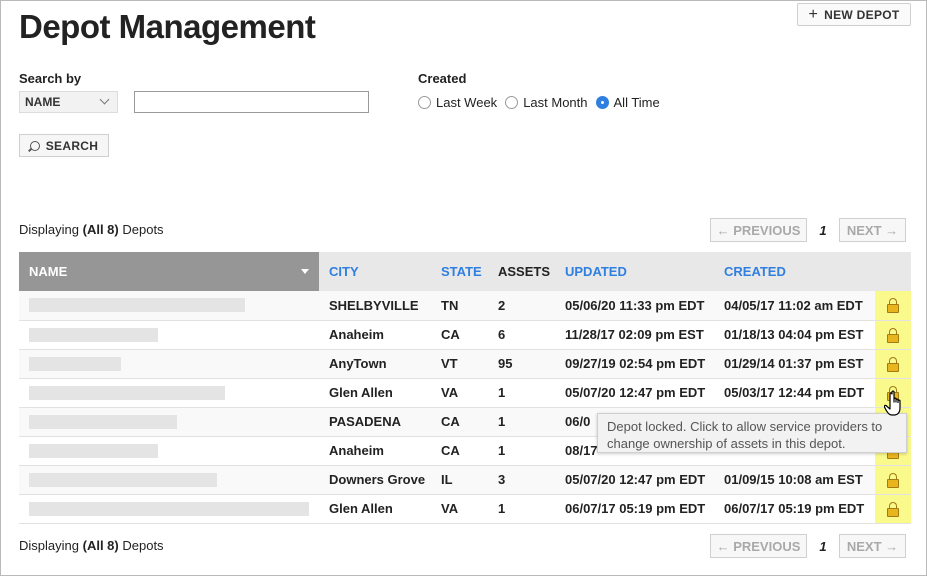 This screenshot has width=927, height=576. What do you see at coordinates (893, 271) in the screenshot?
I see `column-header-lock` at bounding box center [893, 271].